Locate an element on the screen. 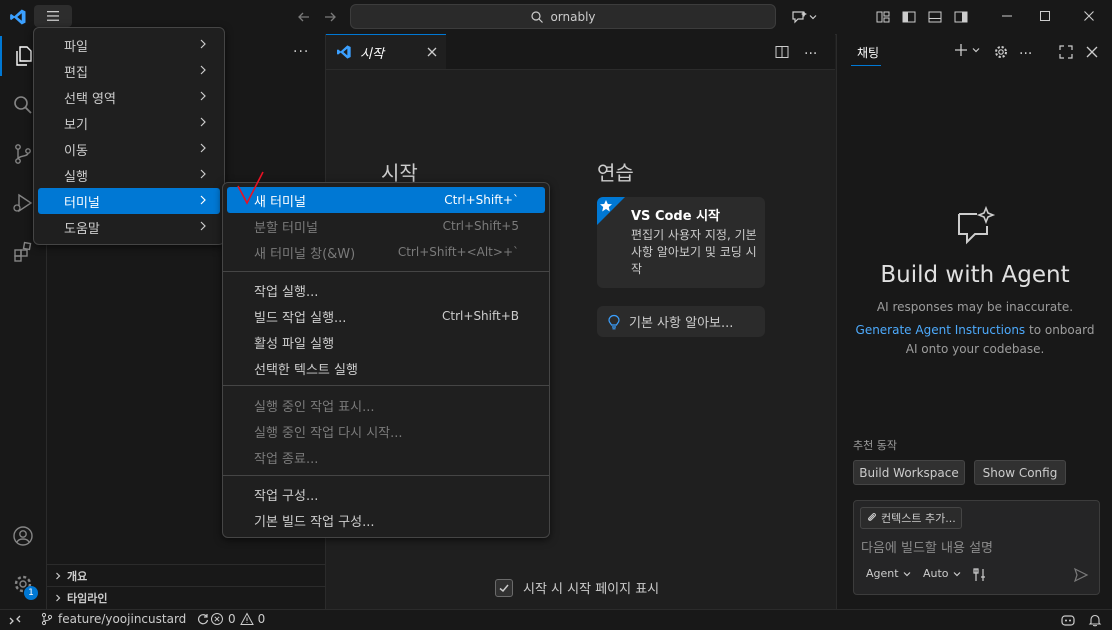 The height and width of the screenshot is (630, 1112). sync-icon is located at coordinates (203, 619).